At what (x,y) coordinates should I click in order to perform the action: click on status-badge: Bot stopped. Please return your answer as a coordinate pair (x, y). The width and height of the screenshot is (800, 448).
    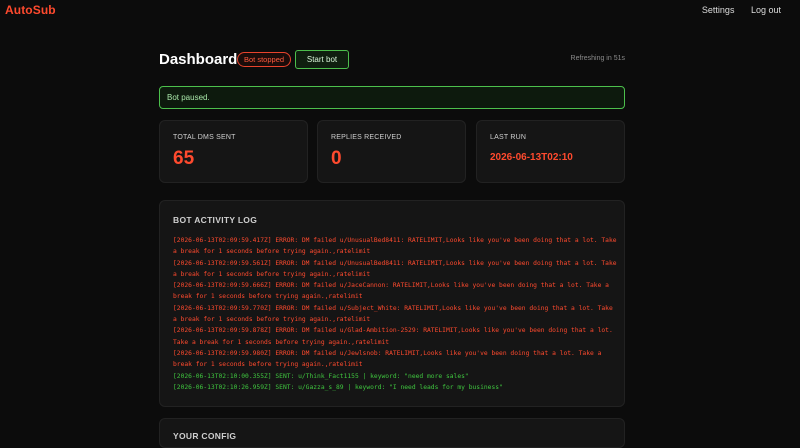
    Looking at the image, I should click on (264, 59).